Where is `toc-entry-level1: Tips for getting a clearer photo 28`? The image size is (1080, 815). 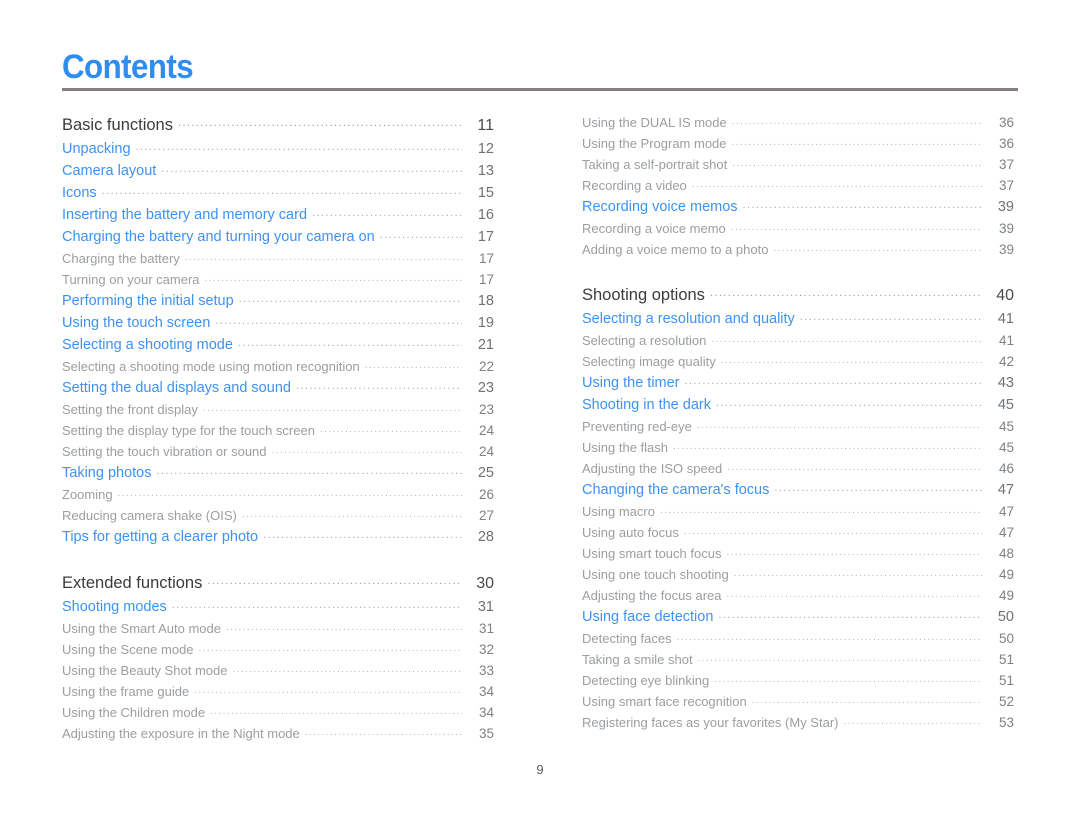
toc-entry-level1: Tips for getting a clearer photo 28 is located at coordinates (278, 537).